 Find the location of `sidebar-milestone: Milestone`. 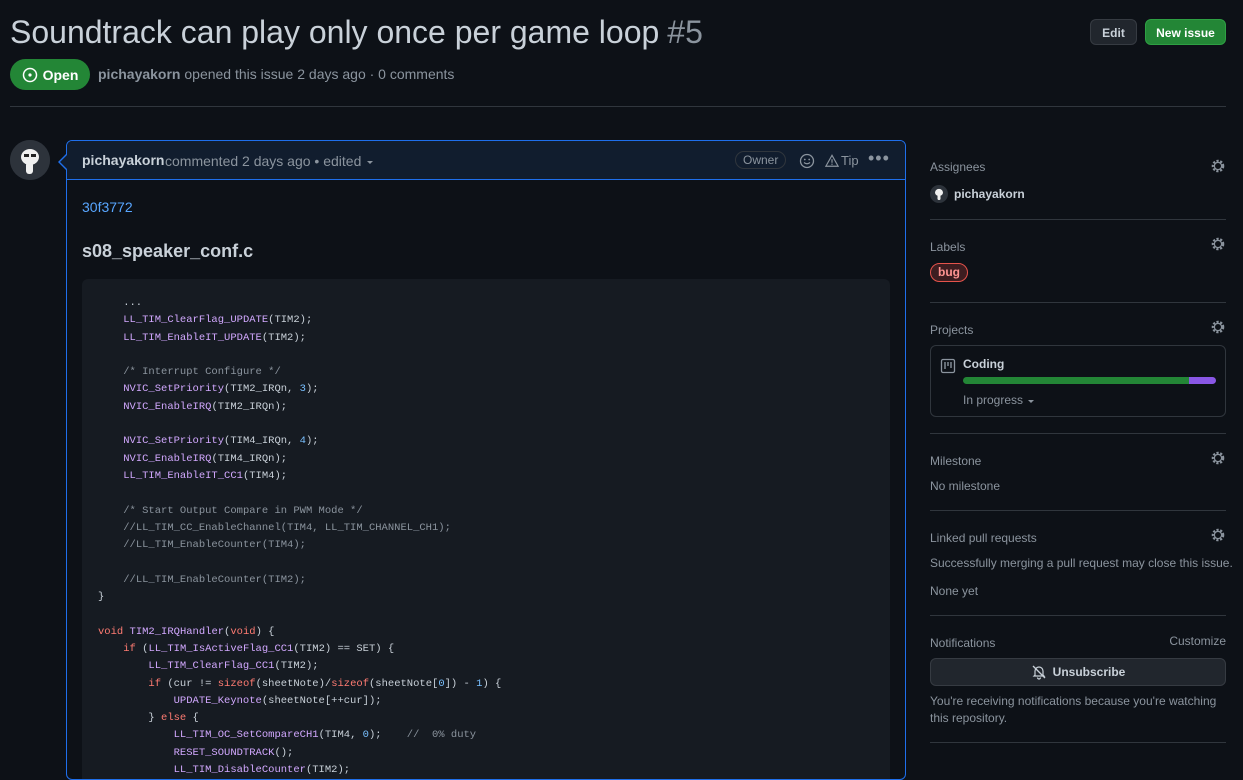

sidebar-milestone: Milestone is located at coordinates (1078, 459).